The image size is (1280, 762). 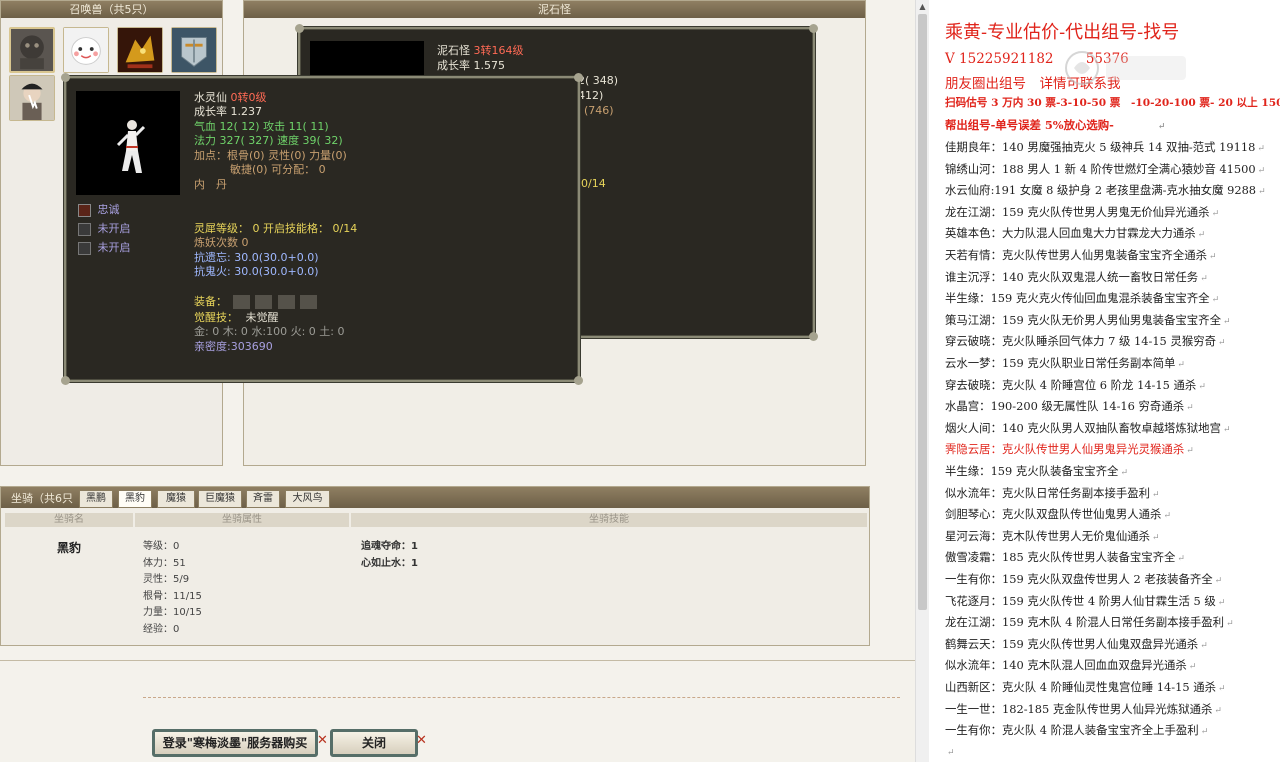 What do you see at coordinates (176, 499) in the screenshot?
I see `mount-tab-2: 魔猿` at bounding box center [176, 499].